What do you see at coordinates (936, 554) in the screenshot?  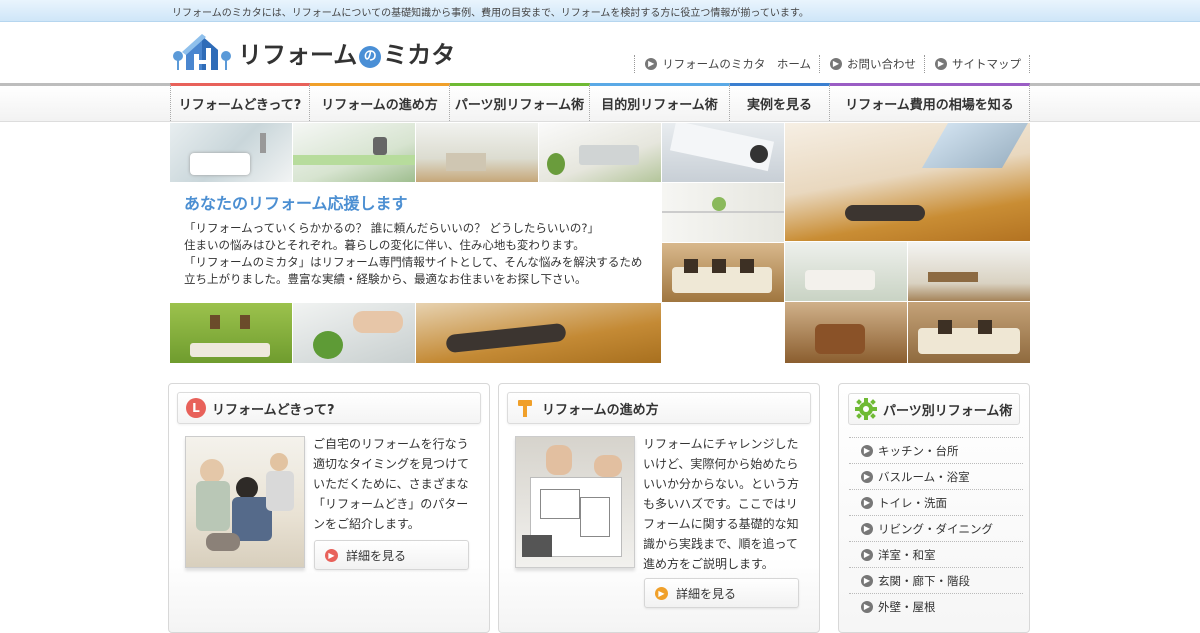 I see `sidebar-item-rooms: ▶ 洋室・和室` at bounding box center [936, 554].